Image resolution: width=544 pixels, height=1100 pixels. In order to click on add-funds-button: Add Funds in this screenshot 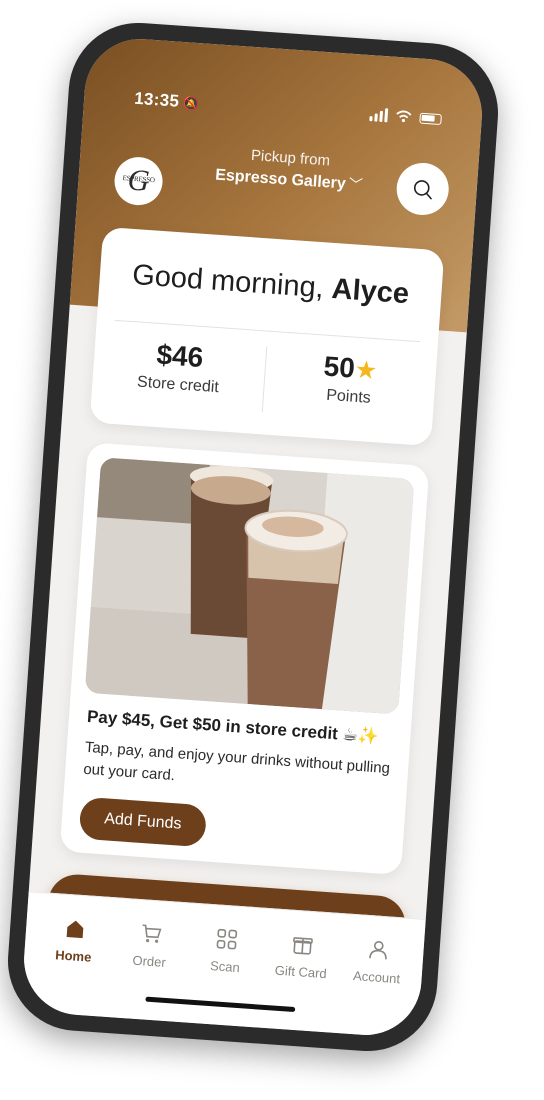, I will do `click(143, 822)`.